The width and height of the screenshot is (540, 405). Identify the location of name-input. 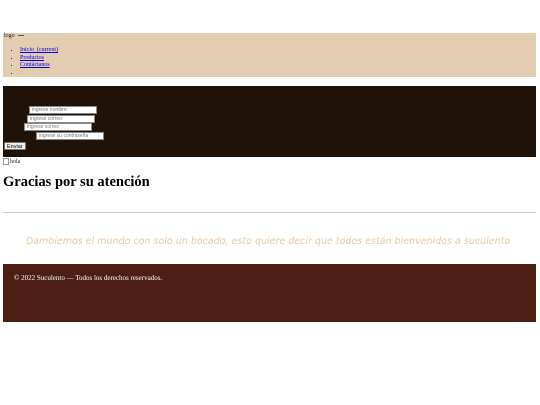
(63, 110).